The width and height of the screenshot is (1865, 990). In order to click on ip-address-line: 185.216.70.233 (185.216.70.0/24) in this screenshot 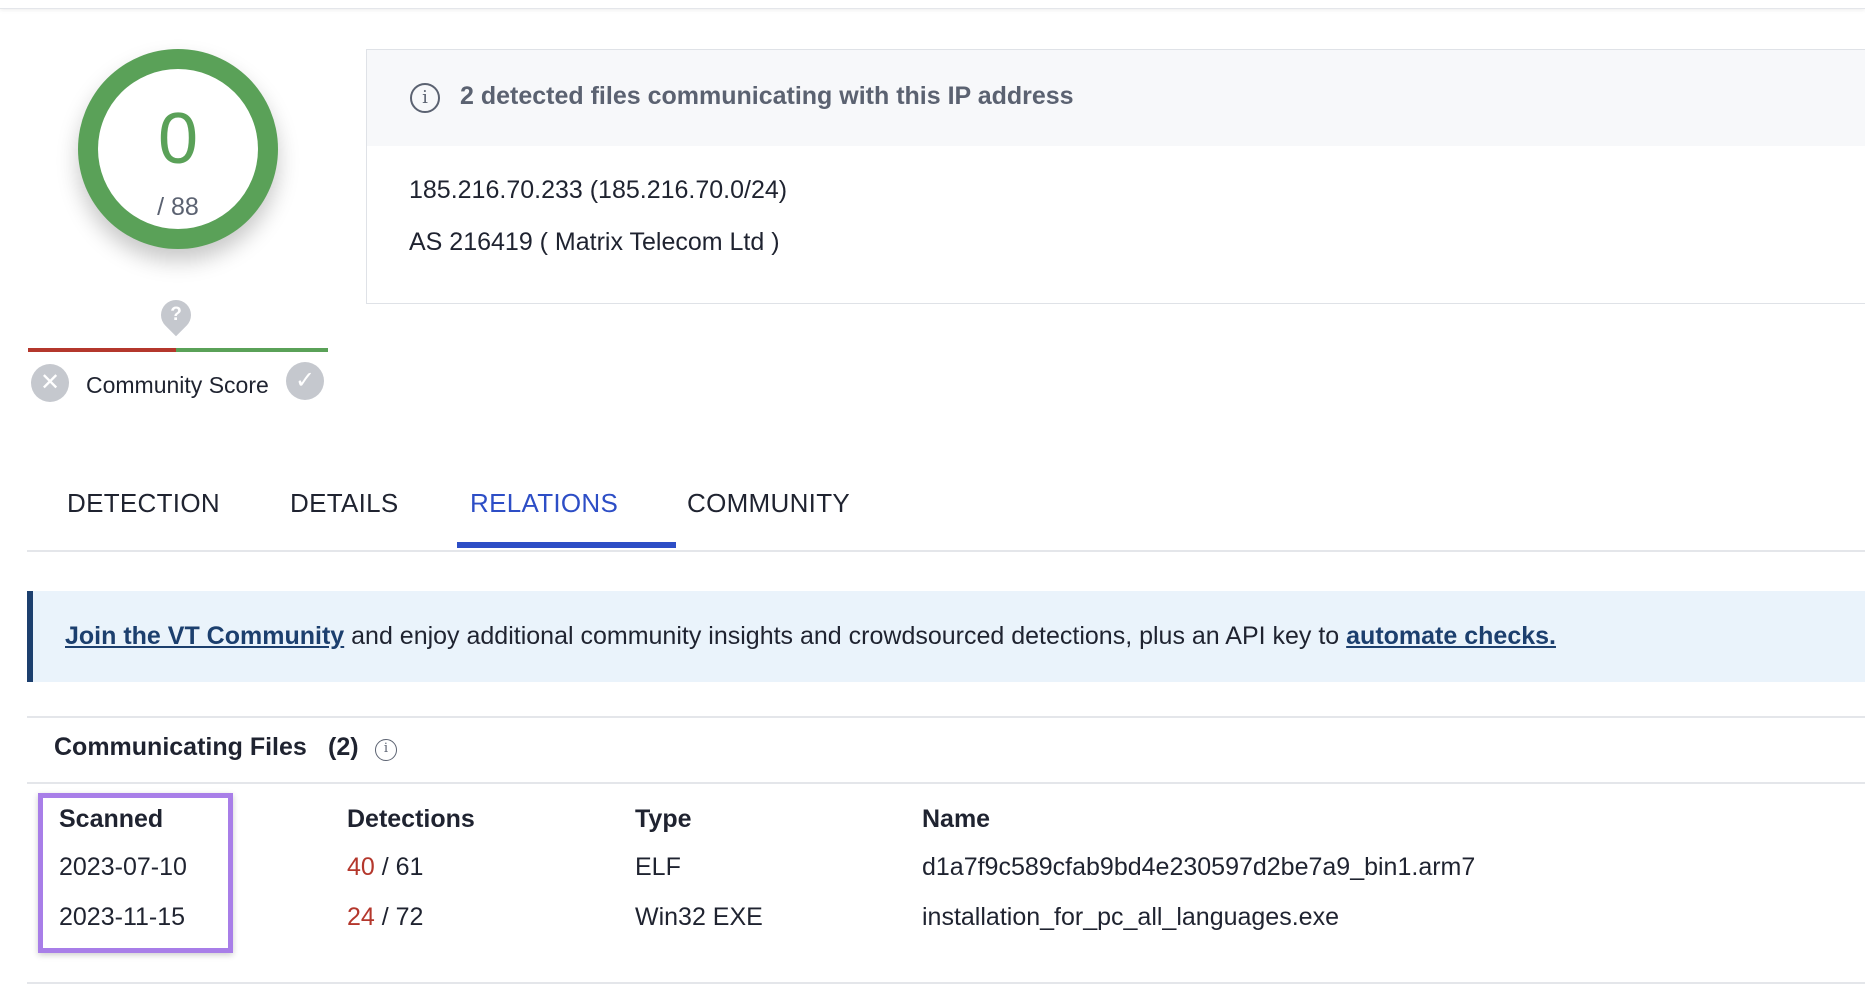, I will do `click(598, 190)`.